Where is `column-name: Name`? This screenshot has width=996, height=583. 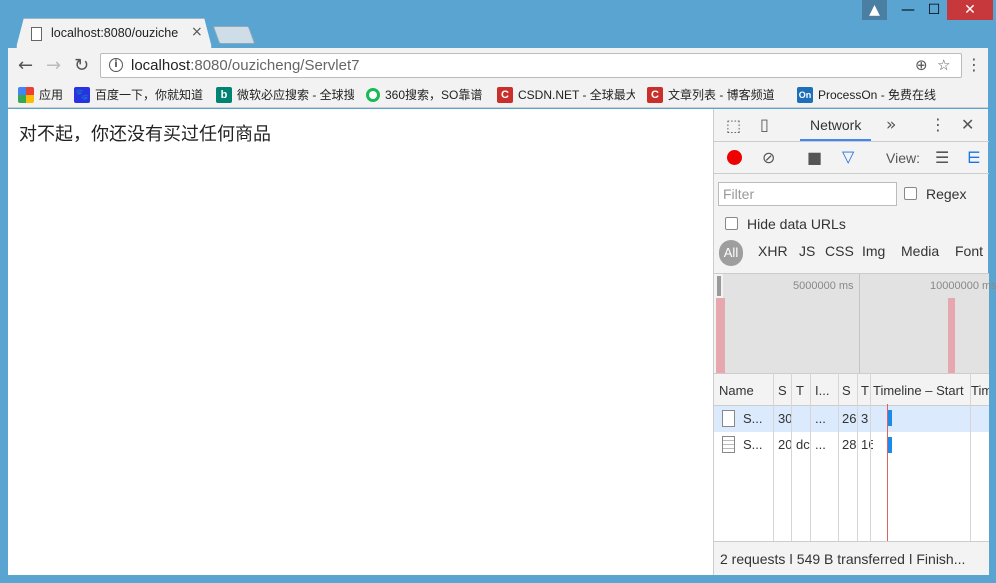
column-name: Name is located at coordinates (746, 390).